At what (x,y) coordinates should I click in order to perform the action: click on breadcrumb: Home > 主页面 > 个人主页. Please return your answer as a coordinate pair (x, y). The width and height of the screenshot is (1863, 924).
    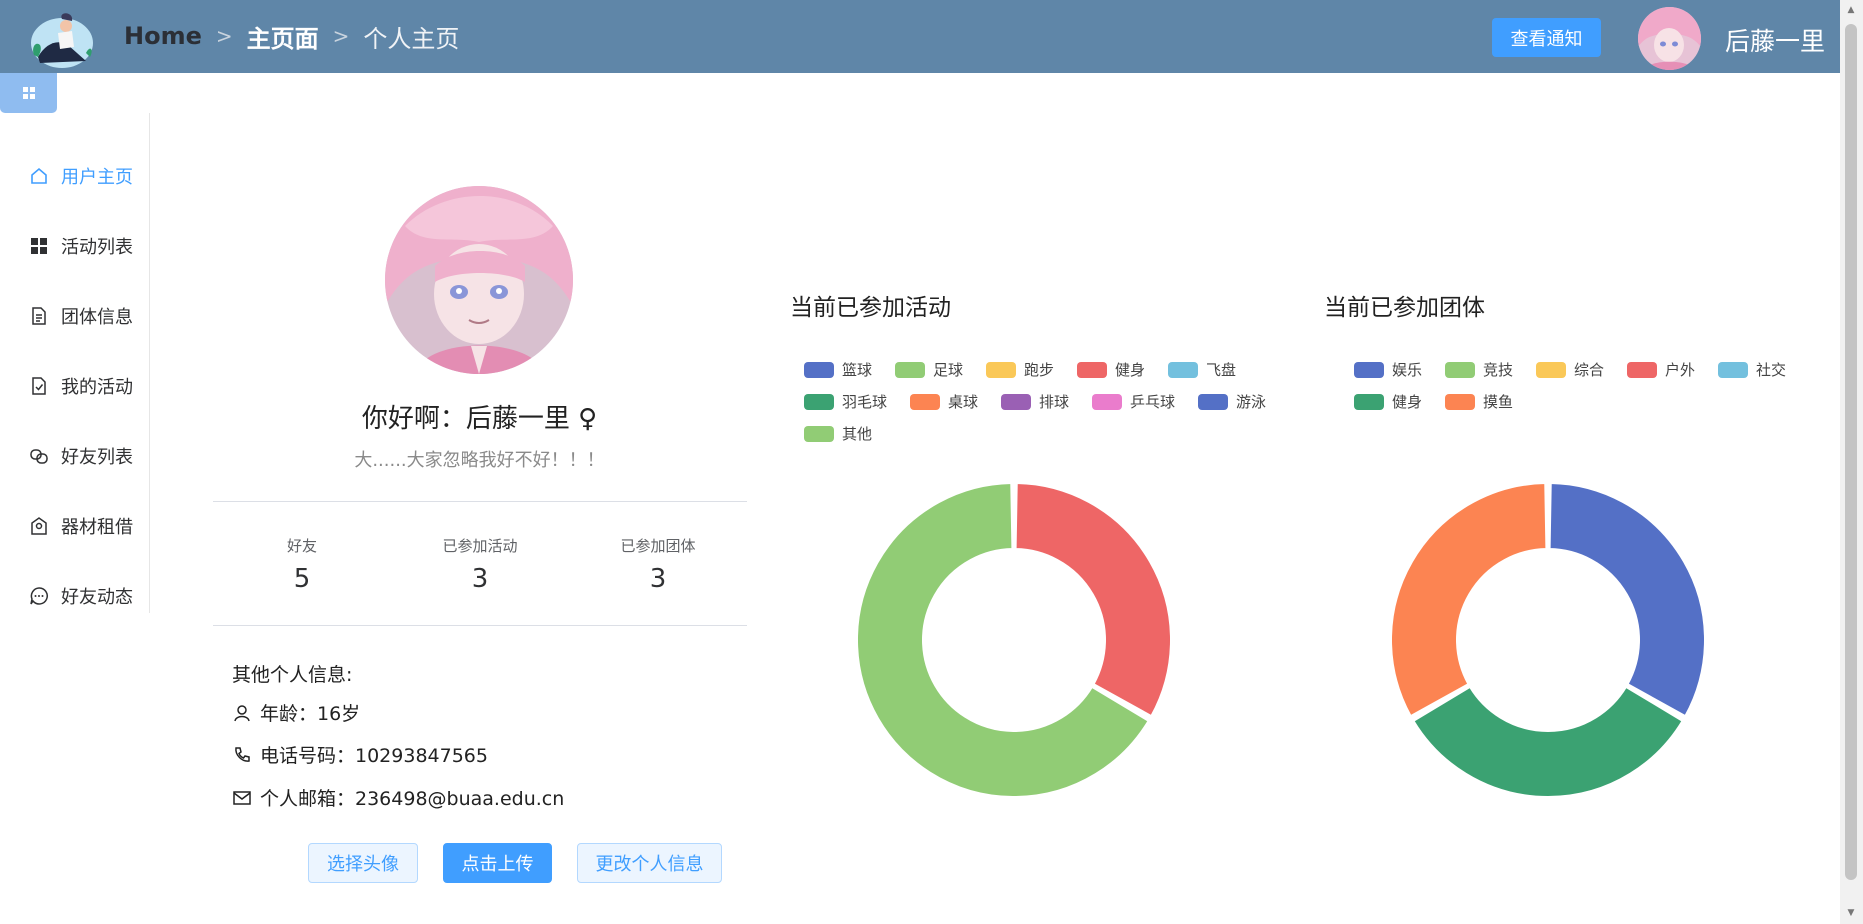
    Looking at the image, I should click on (292, 36).